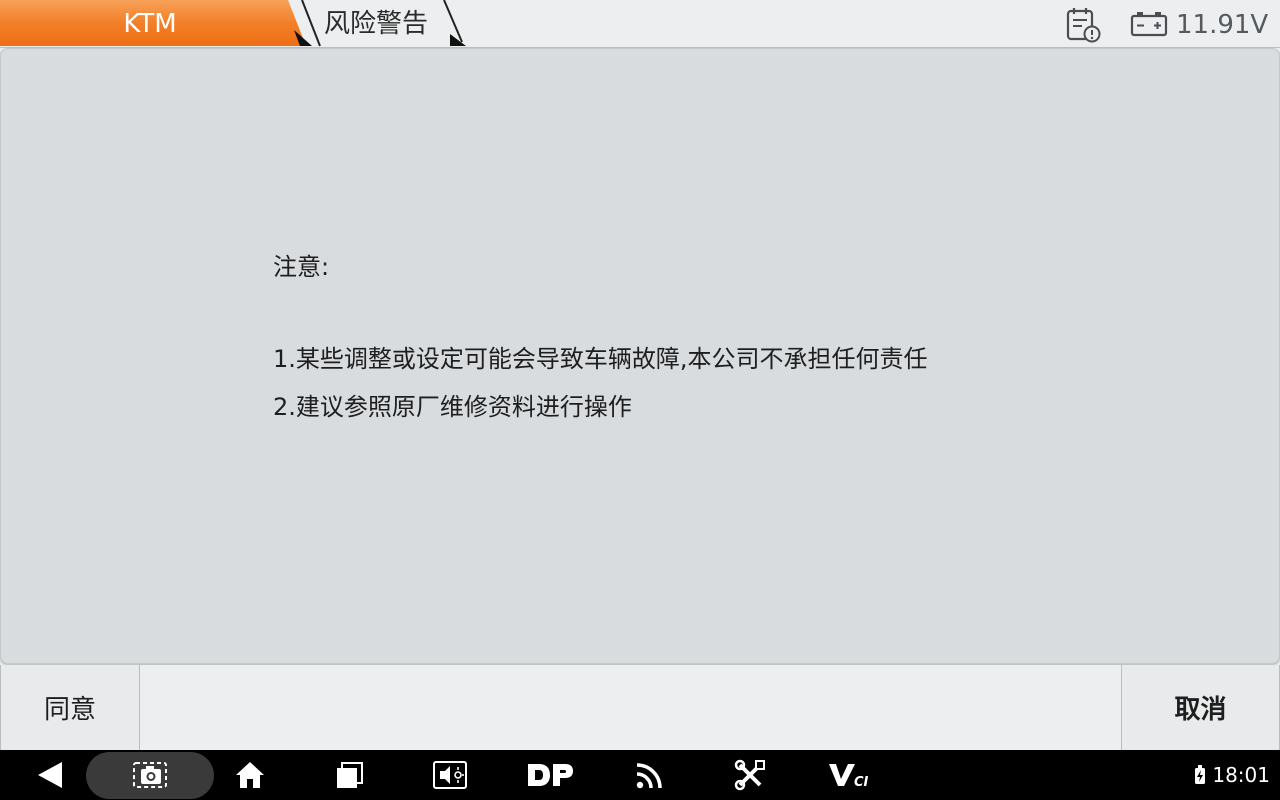 This screenshot has height=800, width=1280. I want to click on recent-apps-icon, so click(350, 775).